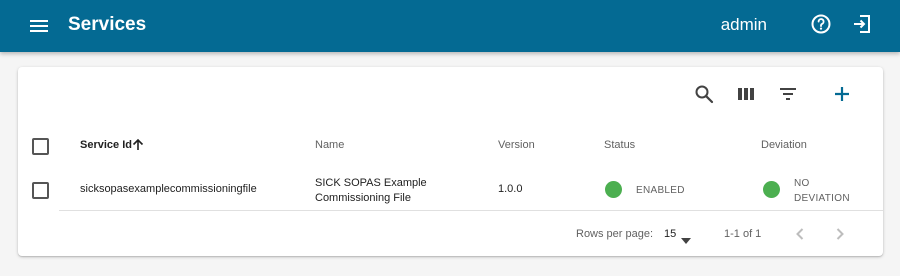 The width and height of the screenshot is (900, 276). What do you see at coordinates (746, 94) in the screenshot?
I see `view-columns-icon` at bounding box center [746, 94].